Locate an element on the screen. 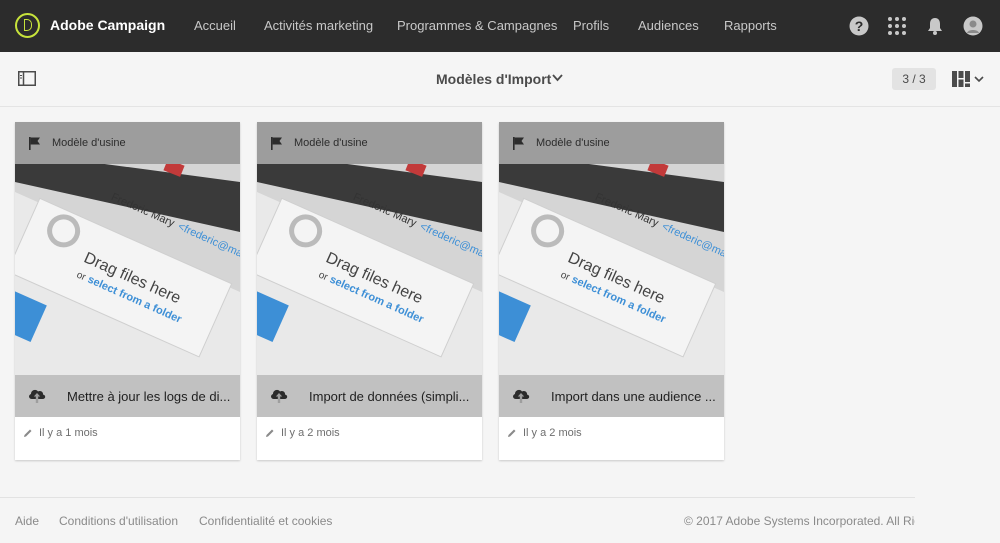 The height and width of the screenshot is (543, 1000). help-icon: ? is located at coordinates (859, 26).